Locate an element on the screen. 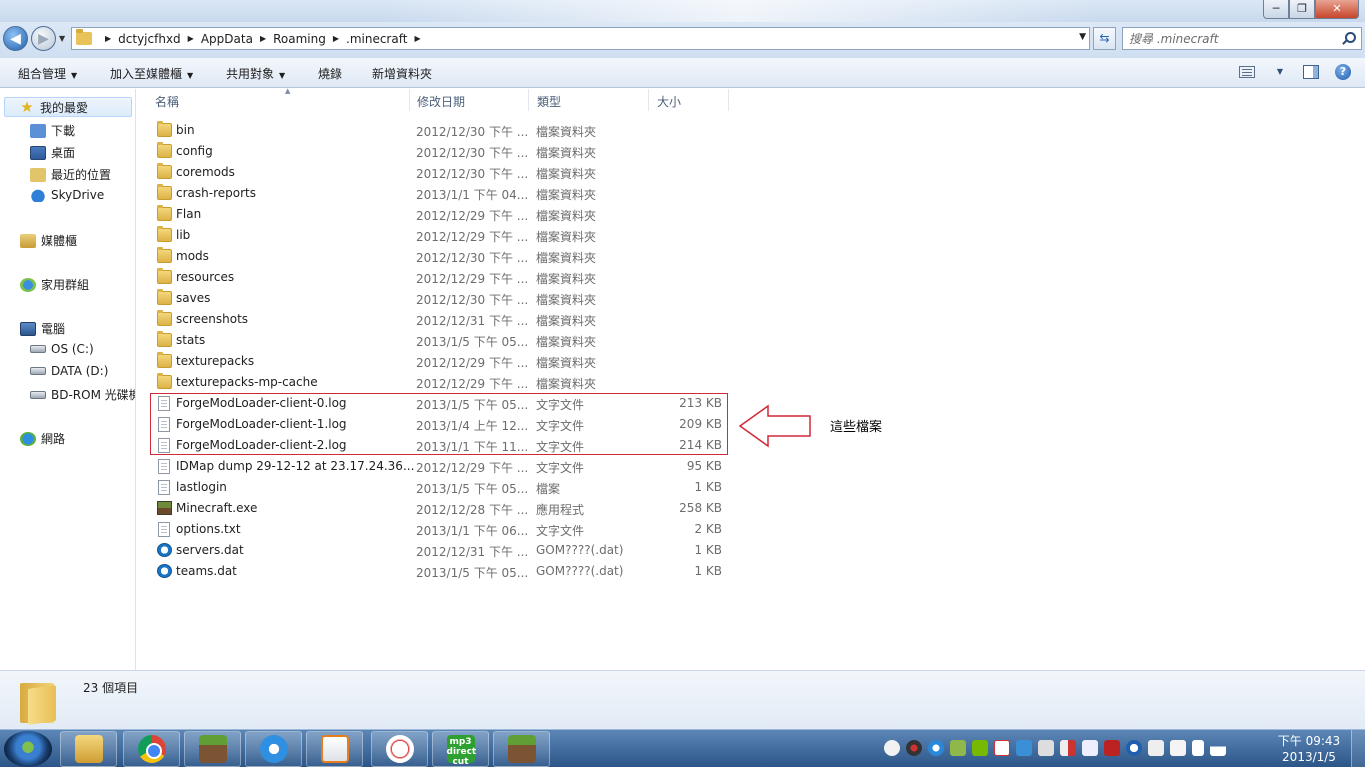 This screenshot has width=1365, height=767. file-row: lastlogin 2013/1/5 下午 05... 檔案 1 KB is located at coordinates (435, 487).